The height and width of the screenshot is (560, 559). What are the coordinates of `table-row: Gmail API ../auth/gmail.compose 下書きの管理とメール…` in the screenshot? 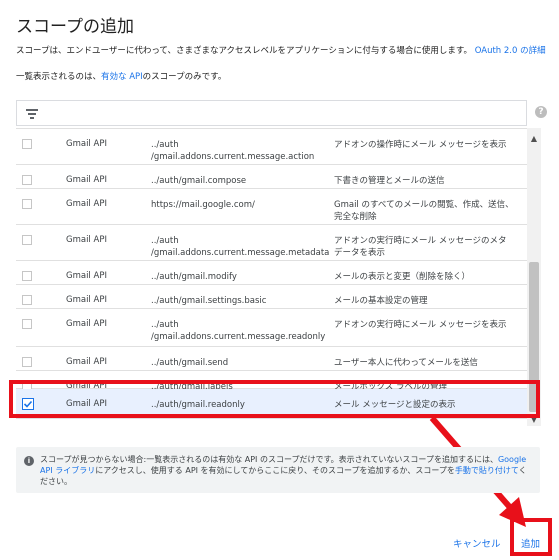 It's located at (271, 177).